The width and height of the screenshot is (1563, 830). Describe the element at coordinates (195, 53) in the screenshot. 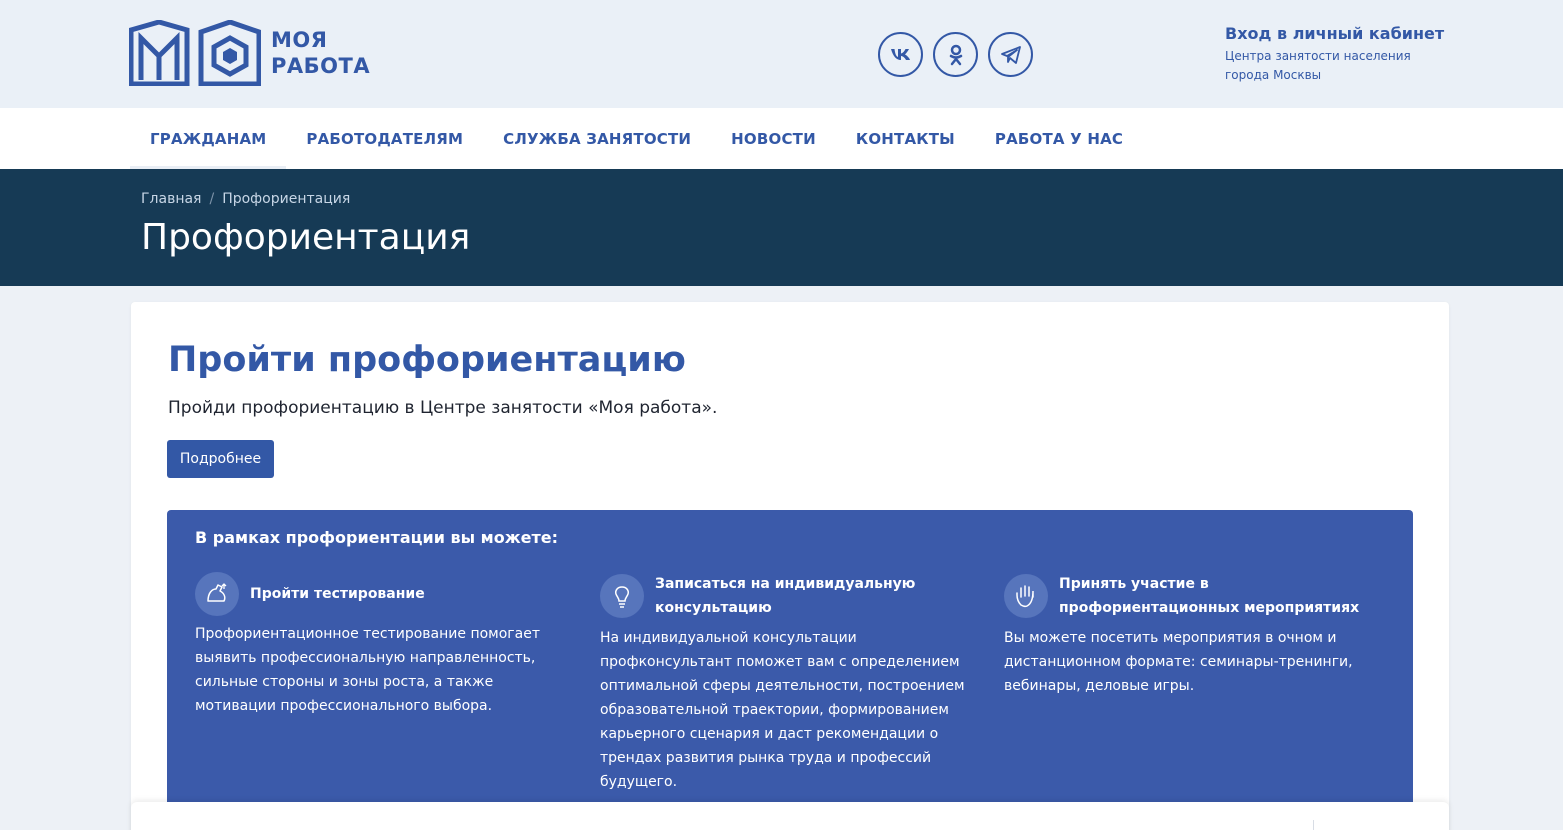

I see `logo-mark-icon` at that location.